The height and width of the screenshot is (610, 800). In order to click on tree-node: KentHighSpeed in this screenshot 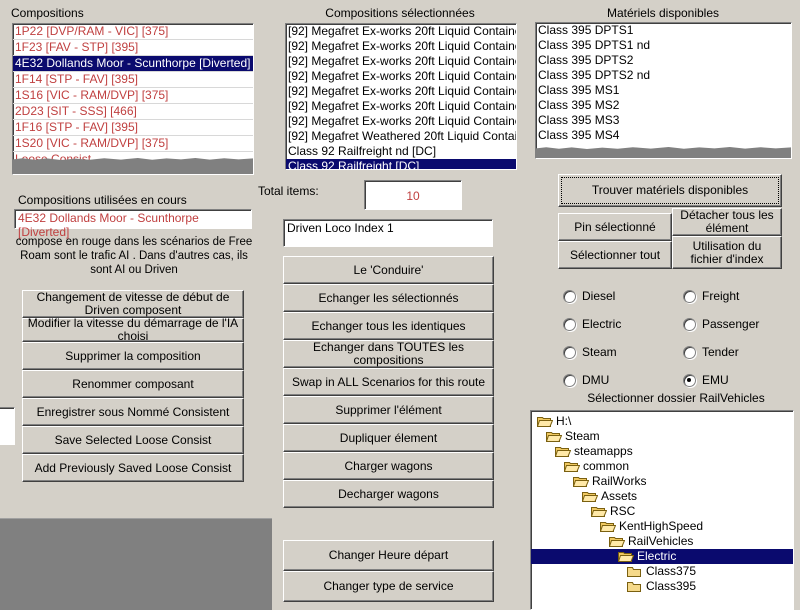, I will do `click(662, 526)`.